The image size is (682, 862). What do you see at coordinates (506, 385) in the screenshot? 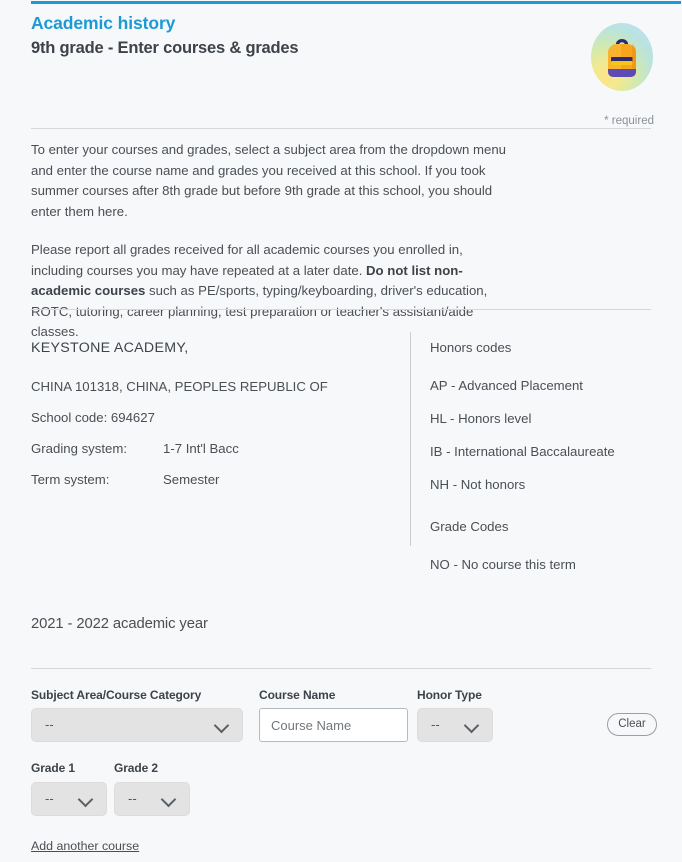
I see `honors-code-item: AP - Advanced Placement` at bounding box center [506, 385].